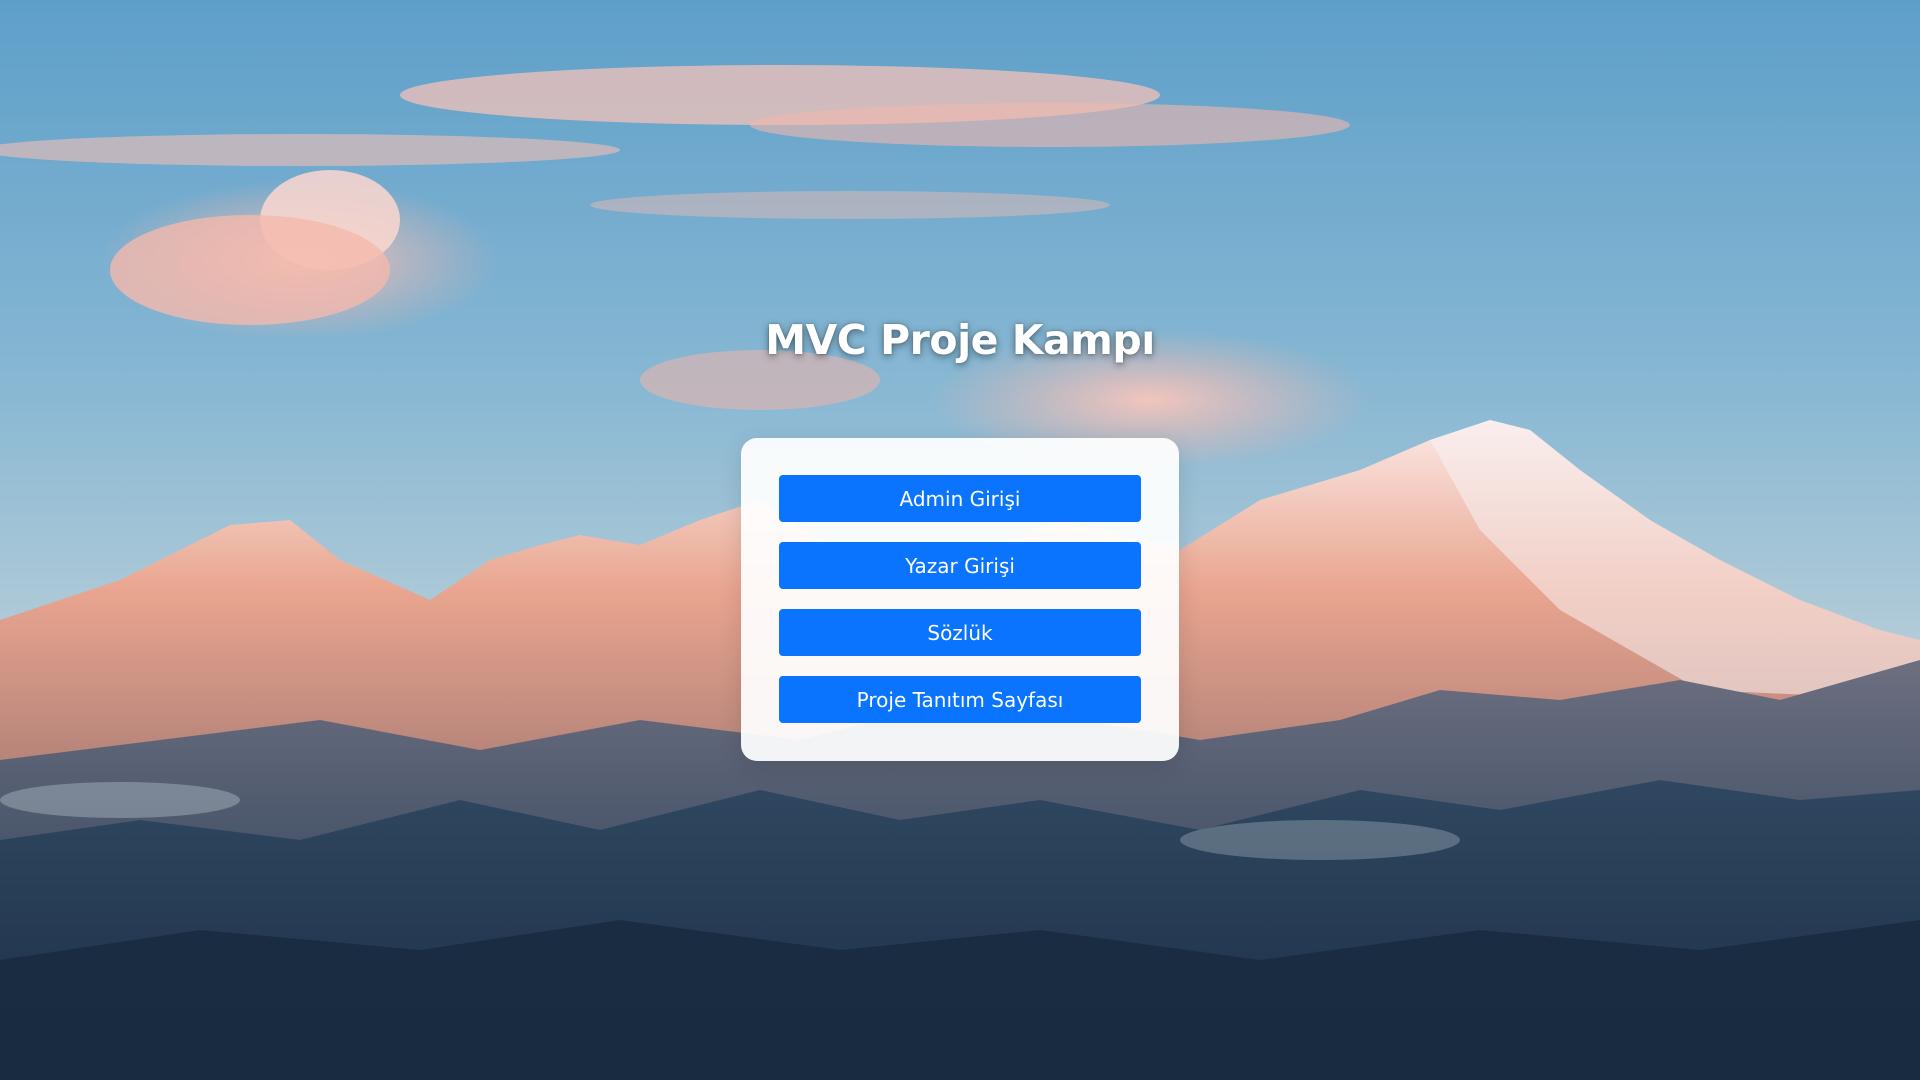 Image resolution: width=1920 pixels, height=1080 pixels. Describe the element at coordinates (960, 498) in the screenshot. I see `admin-login-button: Admin Girişi` at that location.